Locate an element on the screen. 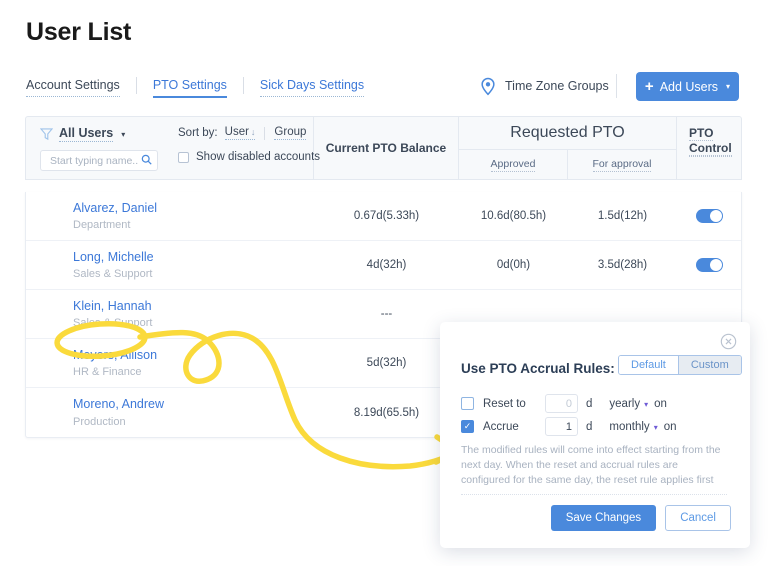 The image size is (770, 566). sort-by-label: Sort by: is located at coordinates (198, 133).